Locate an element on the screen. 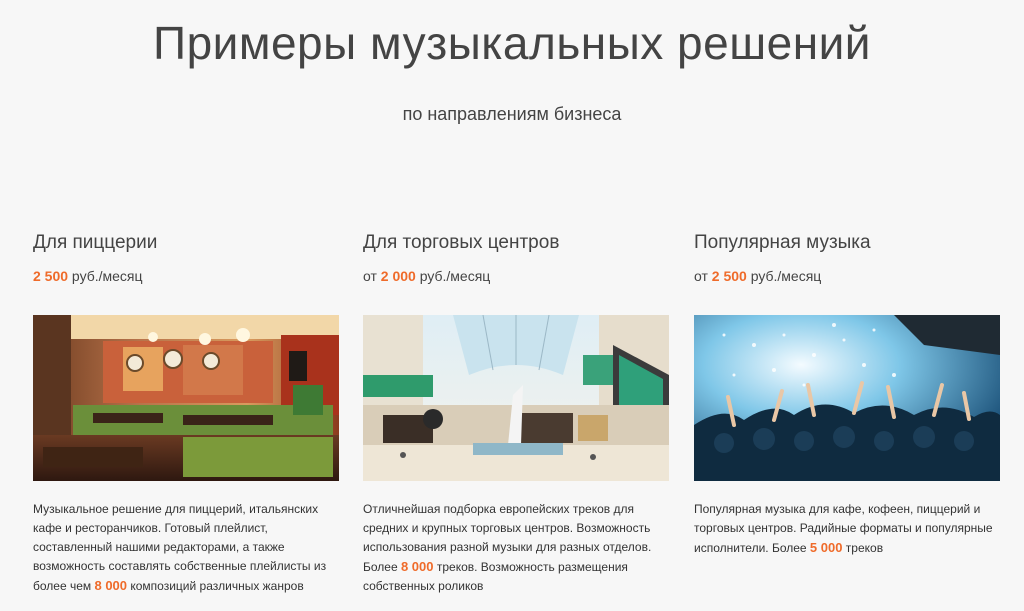 This screenshot has height=611, width=1024. page-title: Примеры музыкальных решений is located at coordinates (512, 43).